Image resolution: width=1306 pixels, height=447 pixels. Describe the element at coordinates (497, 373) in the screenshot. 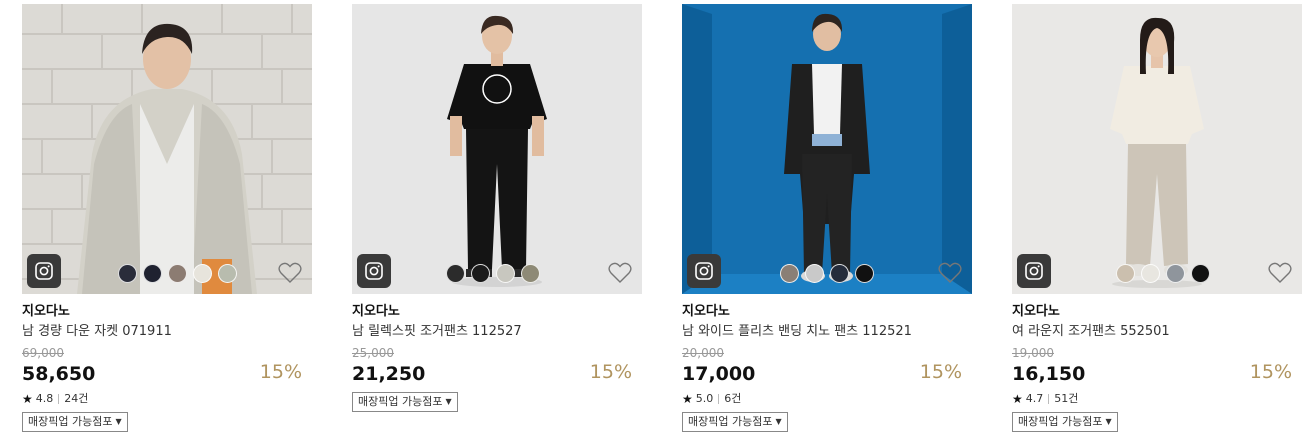

I see `price-row: 21,250 15%` at that location.